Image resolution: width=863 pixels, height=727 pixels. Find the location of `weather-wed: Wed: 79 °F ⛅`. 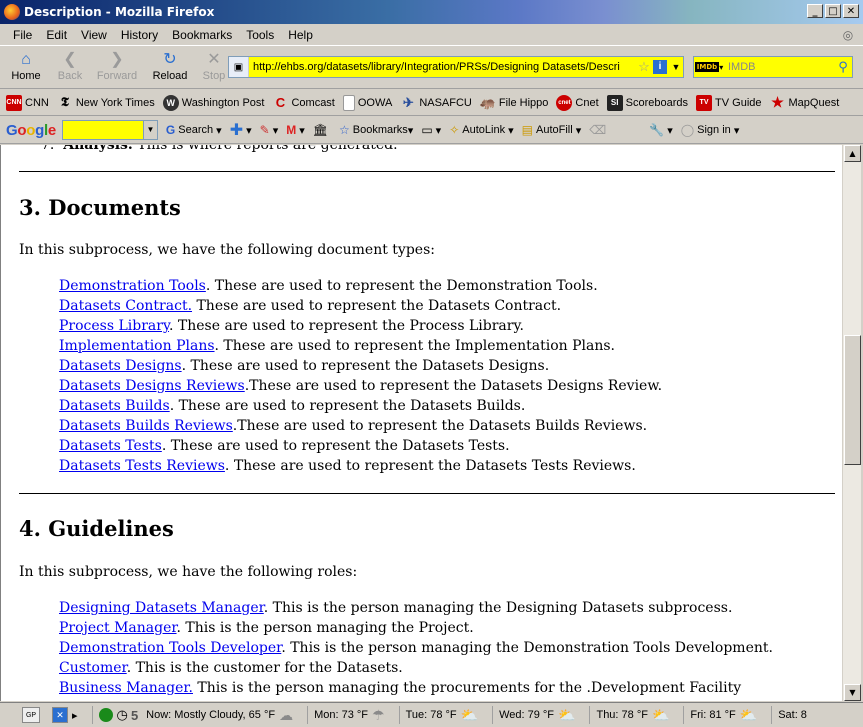

weather-wed: Wed: 79 °F ⛅ is located at coordinates (537, 715).